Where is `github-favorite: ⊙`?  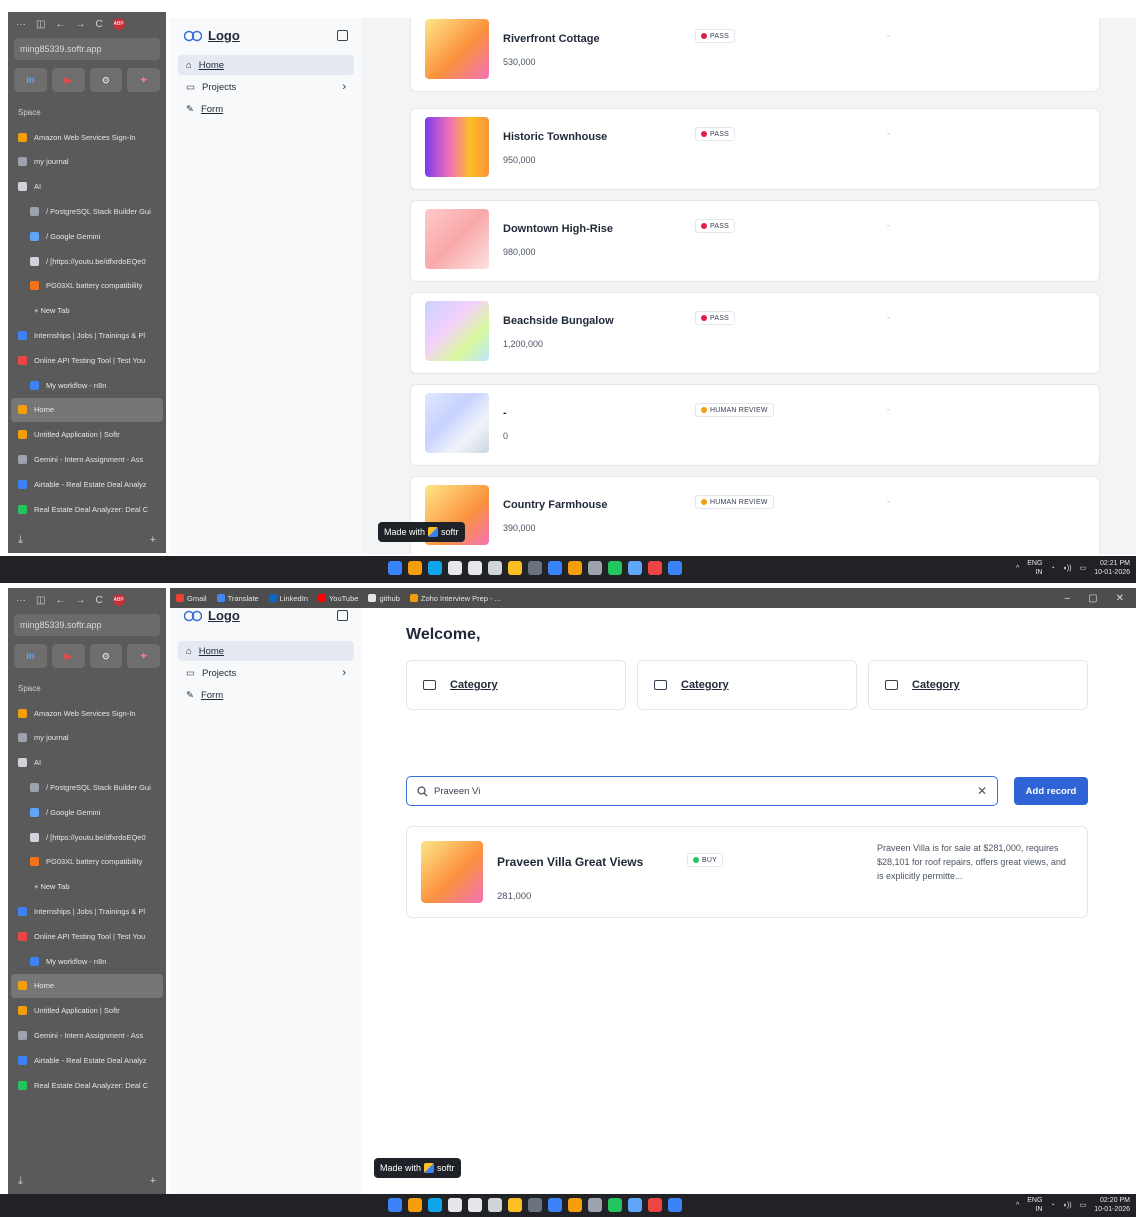 github-favorite: ⊙ is located at coordinates (106, 80).